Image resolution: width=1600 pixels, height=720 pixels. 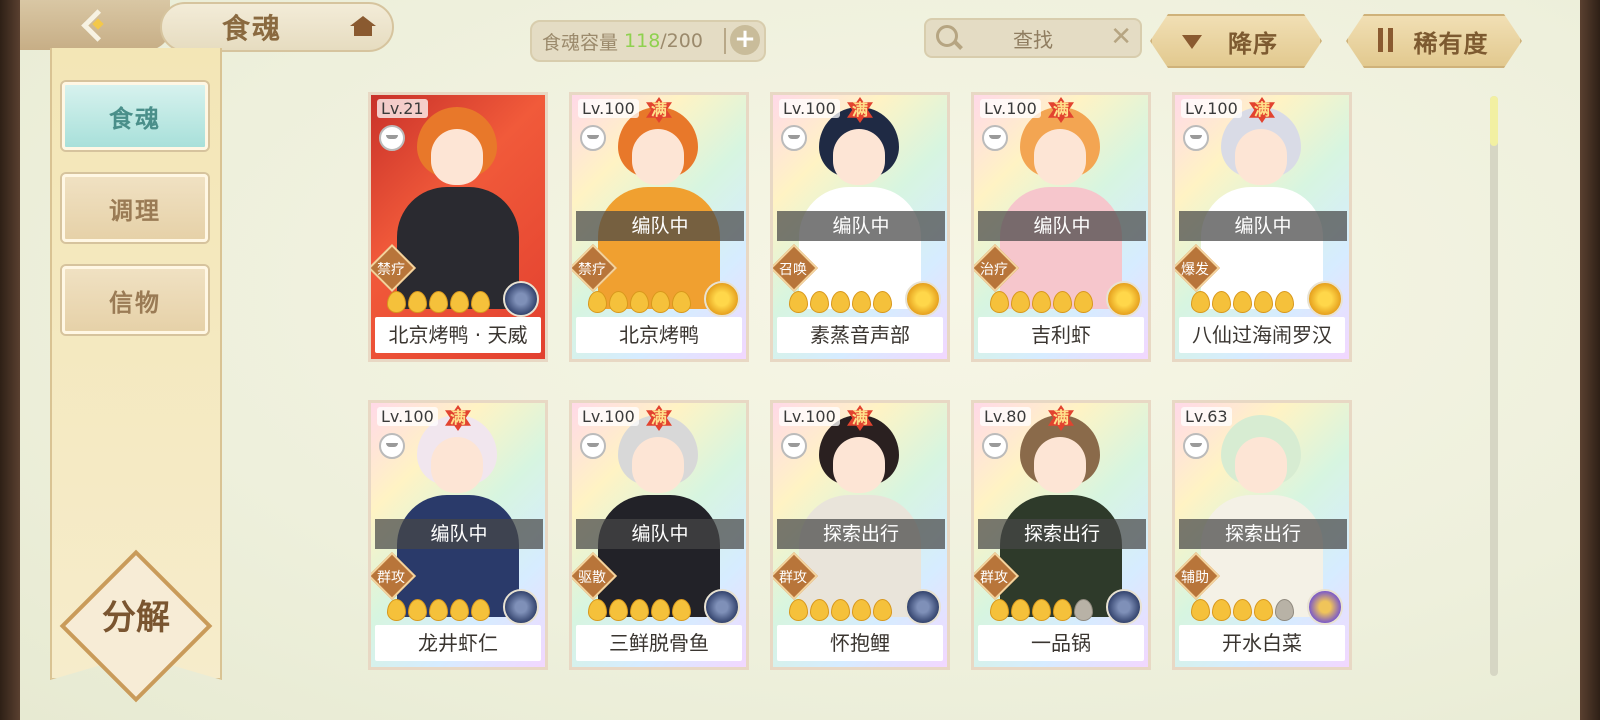 What do you see at coordinates (135, 300) in the screenshot?
I see `sidebar-item-tokens: 信物` at bounding box center [135, 300].